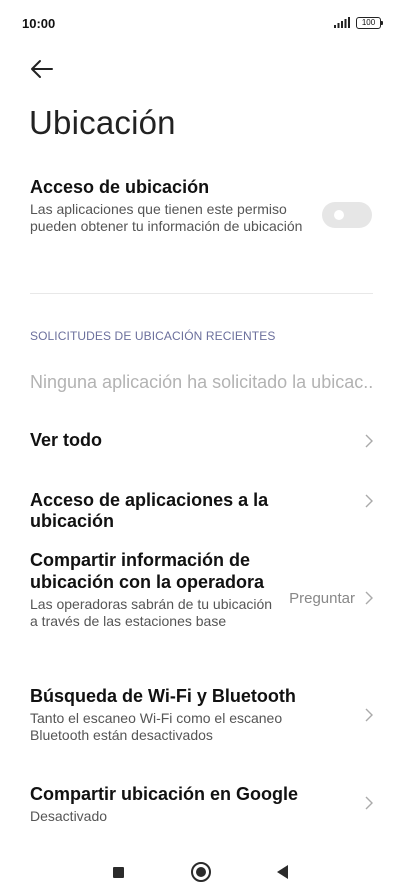  What do you see at coordinates (149, 510) in the screenshot?
I see `app-location-access-title: Acceso de aplicaciones a la ubicación` at bounding box center [149, 510].